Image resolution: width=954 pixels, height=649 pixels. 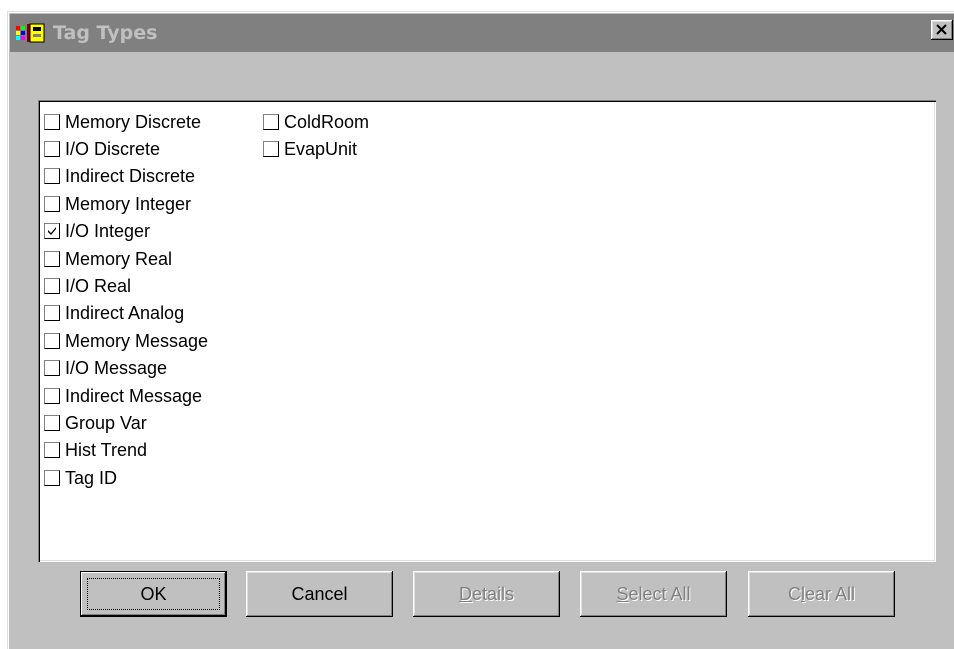 I want to click on tag-type-item-memory-real: Memory Real, so click(x=126, y=258).